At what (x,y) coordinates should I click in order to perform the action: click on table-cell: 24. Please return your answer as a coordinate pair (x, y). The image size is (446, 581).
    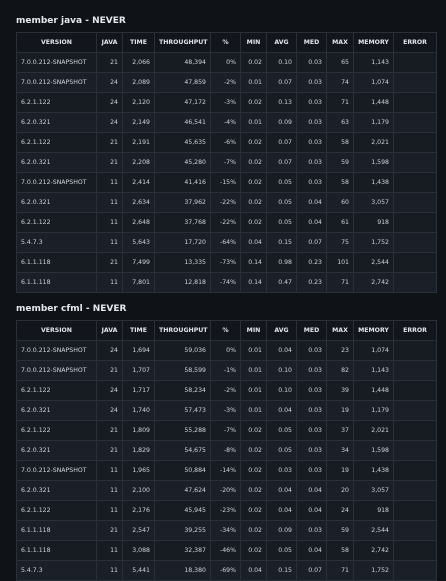
    Looking at the image, I should click on (109, 82).